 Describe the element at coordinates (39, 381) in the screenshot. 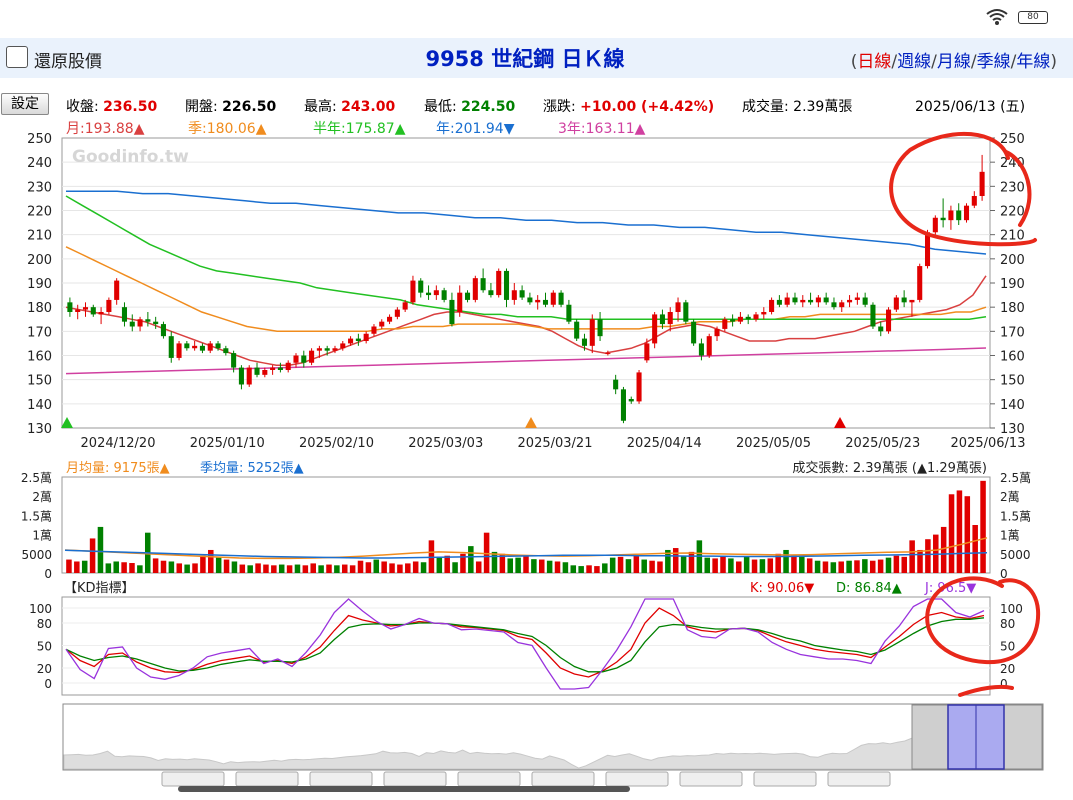

I see `price-axis-tick-left: 150` at that location.